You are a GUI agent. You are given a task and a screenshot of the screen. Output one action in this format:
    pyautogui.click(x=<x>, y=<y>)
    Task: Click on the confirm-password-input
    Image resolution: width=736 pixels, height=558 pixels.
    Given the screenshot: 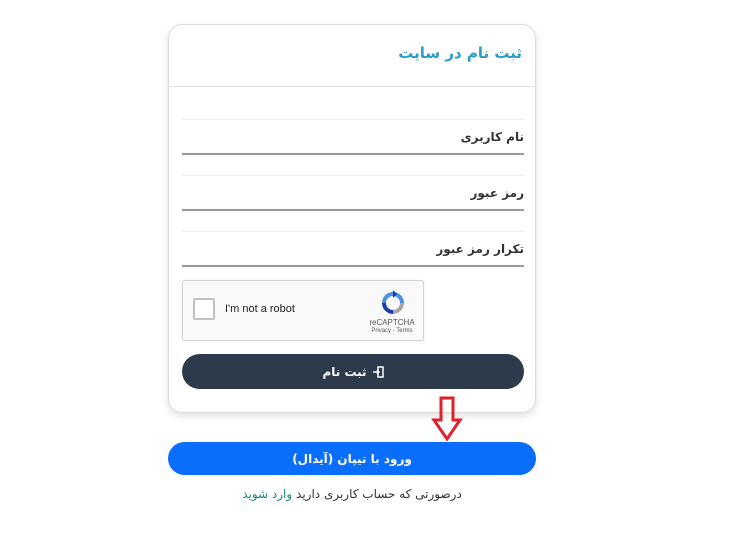 What is the action you would take?
    pyautogui.click(x=353, y=248)
    